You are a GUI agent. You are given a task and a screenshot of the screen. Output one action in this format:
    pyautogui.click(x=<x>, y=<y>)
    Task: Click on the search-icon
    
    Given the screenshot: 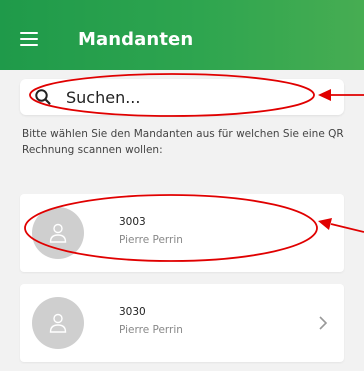 What is the action you would take?
    pyautogui.click(x=43, y=97)
    